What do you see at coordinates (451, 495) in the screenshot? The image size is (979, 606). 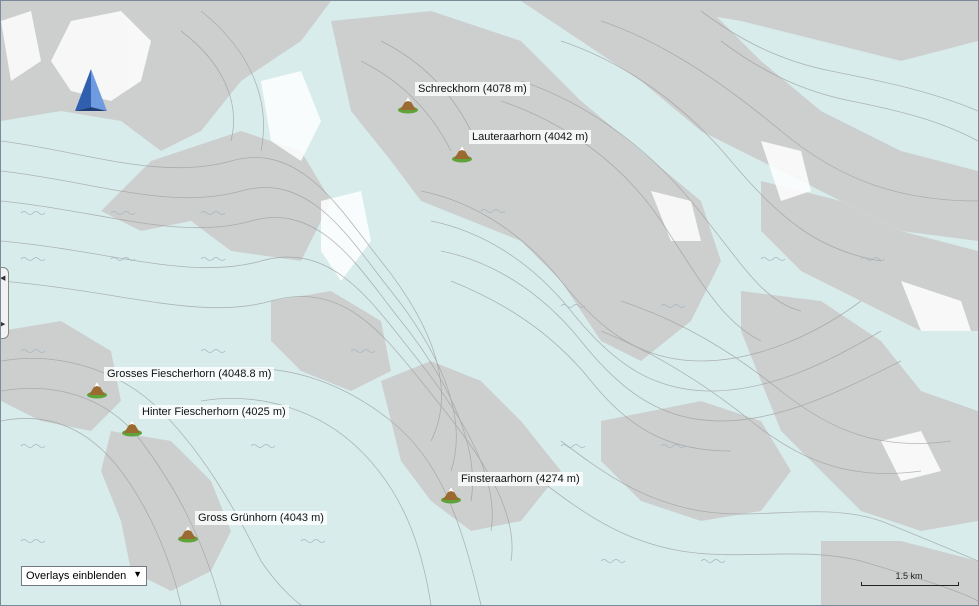 I see `peak-finsteraarhorn-icon` at bounding box center [451, 495].